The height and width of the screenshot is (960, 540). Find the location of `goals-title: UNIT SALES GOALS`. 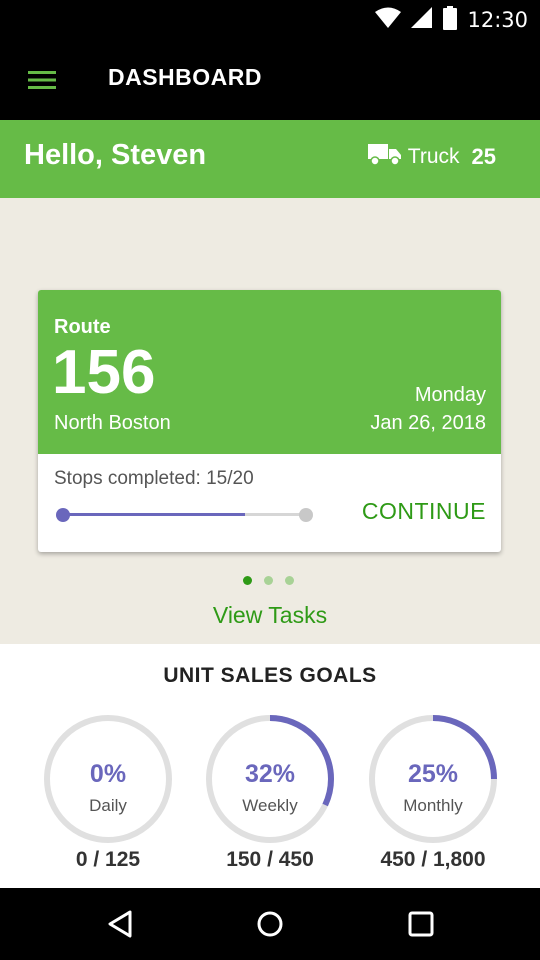

goals-title: UNIT SALES GOALS is located at coordinates (270, 675).